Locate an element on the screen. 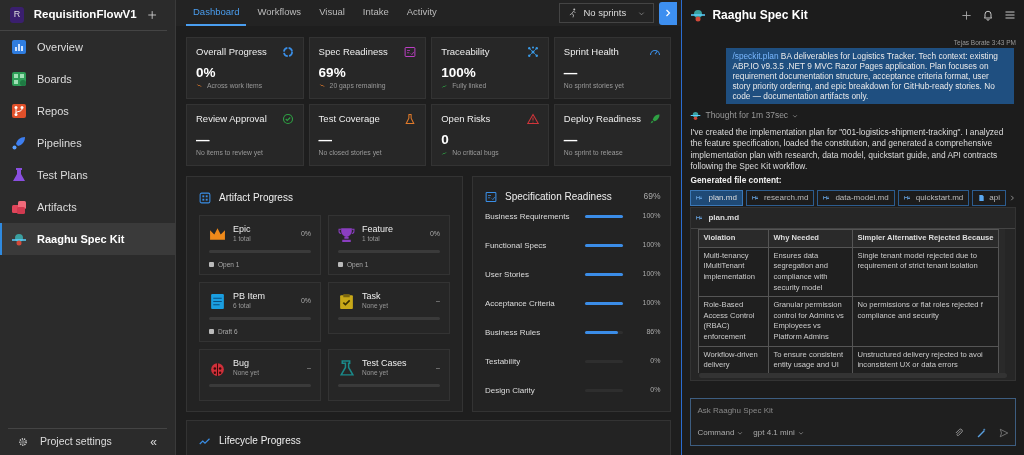 The height and width of the screenshot is (455, 1024). metric-title: Traceability is located at coordinates (465, 52).